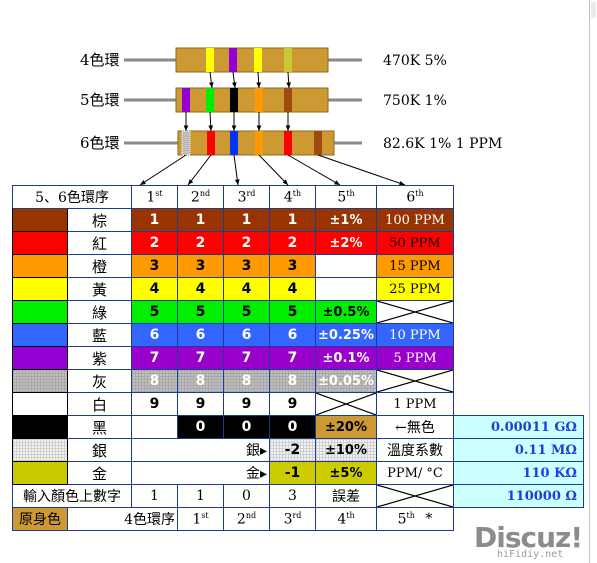 Image resolution: width=597 pixels, height=563 pixels. Describe the element at coordinates (200, 473) in the screenshot. I see `gold-arrow-label: 金▸` at that location.